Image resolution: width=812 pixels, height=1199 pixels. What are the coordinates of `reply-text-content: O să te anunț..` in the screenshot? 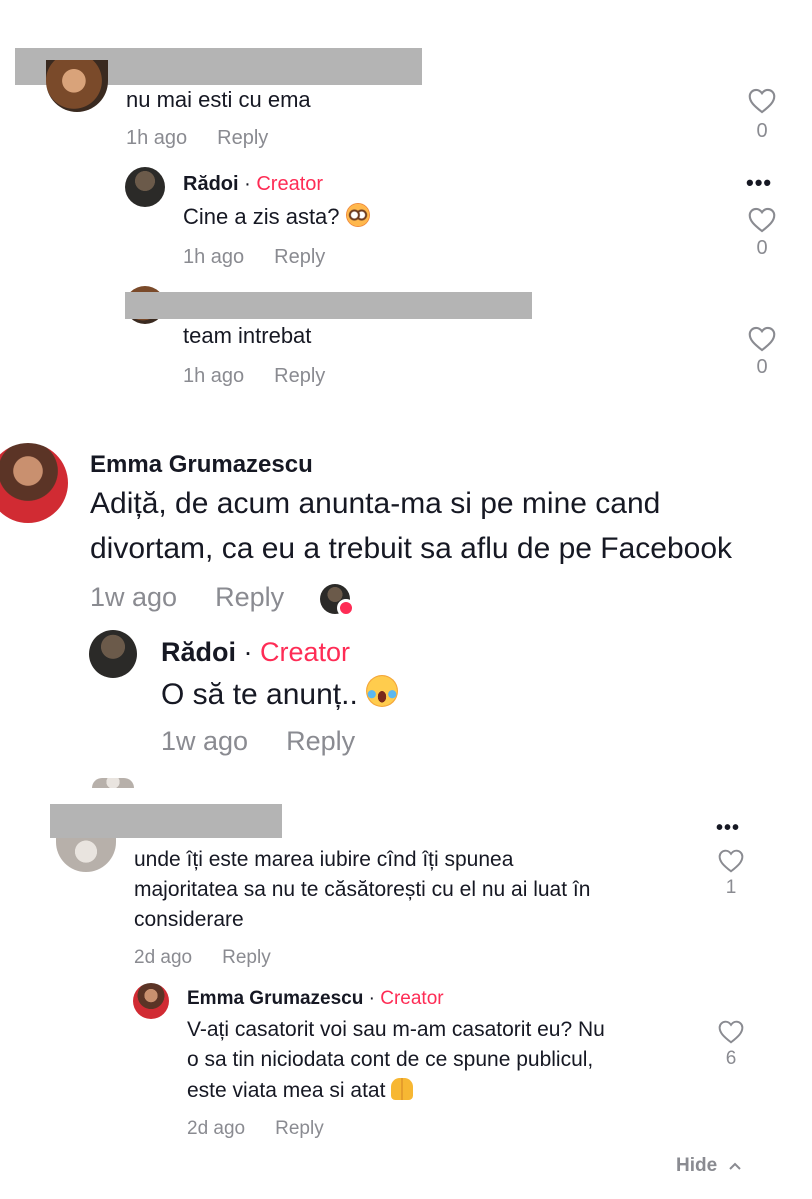 It's located at (259, 694).